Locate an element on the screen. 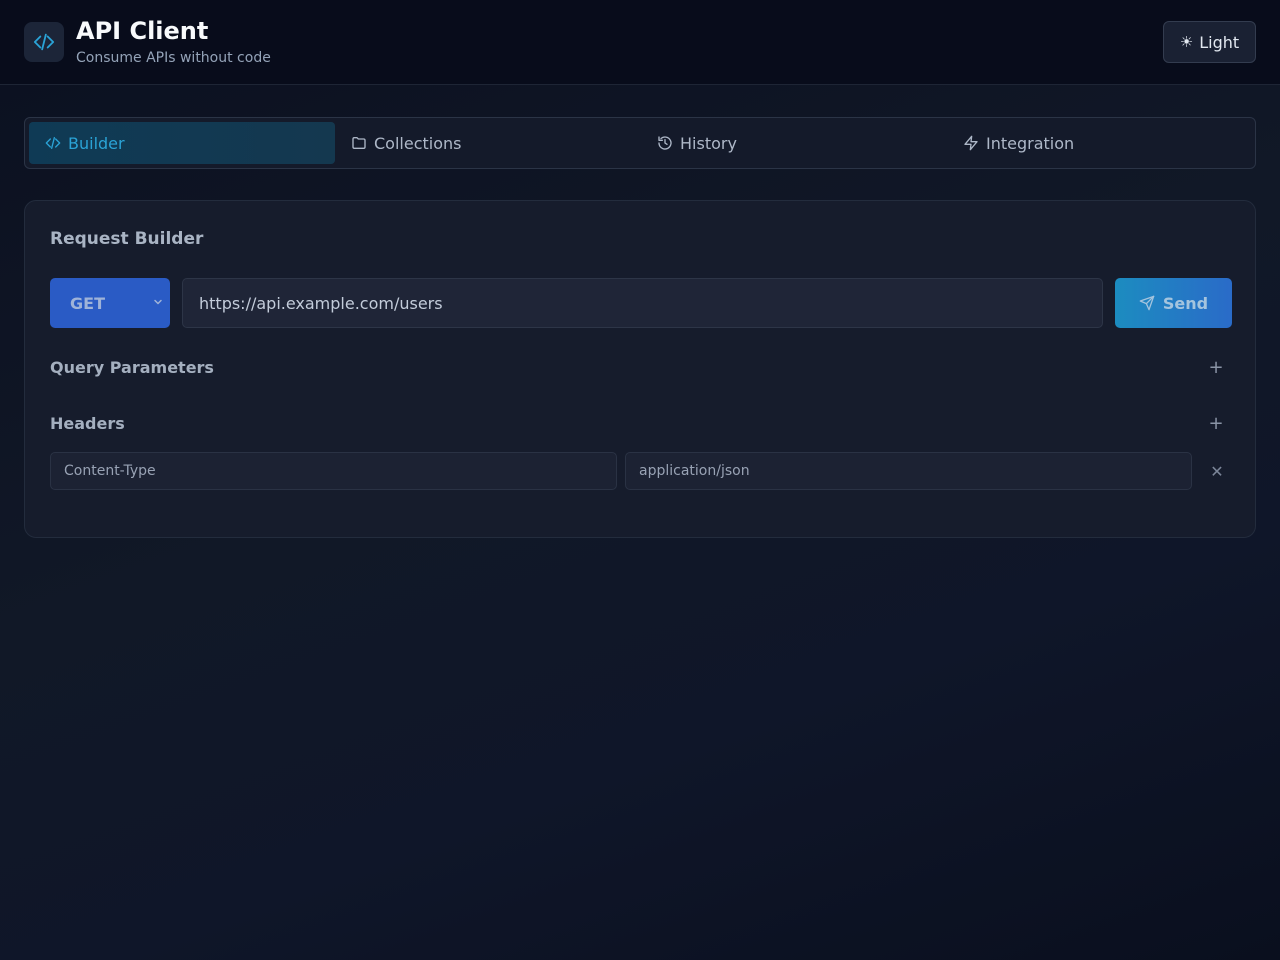 The width and height of the screenshot is (1280, 960). chevron-down-icon is located at coordinates (158, 302).